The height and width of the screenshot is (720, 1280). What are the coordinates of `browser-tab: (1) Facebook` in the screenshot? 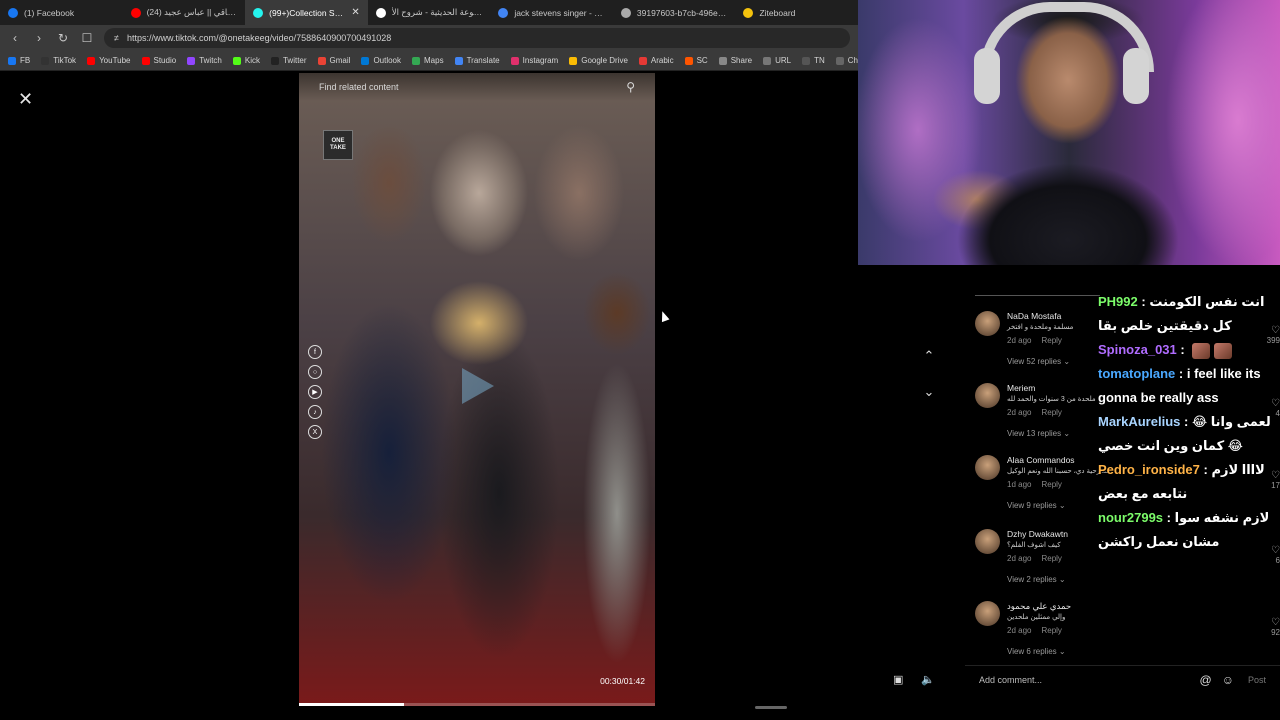 It's located at (61, 12).